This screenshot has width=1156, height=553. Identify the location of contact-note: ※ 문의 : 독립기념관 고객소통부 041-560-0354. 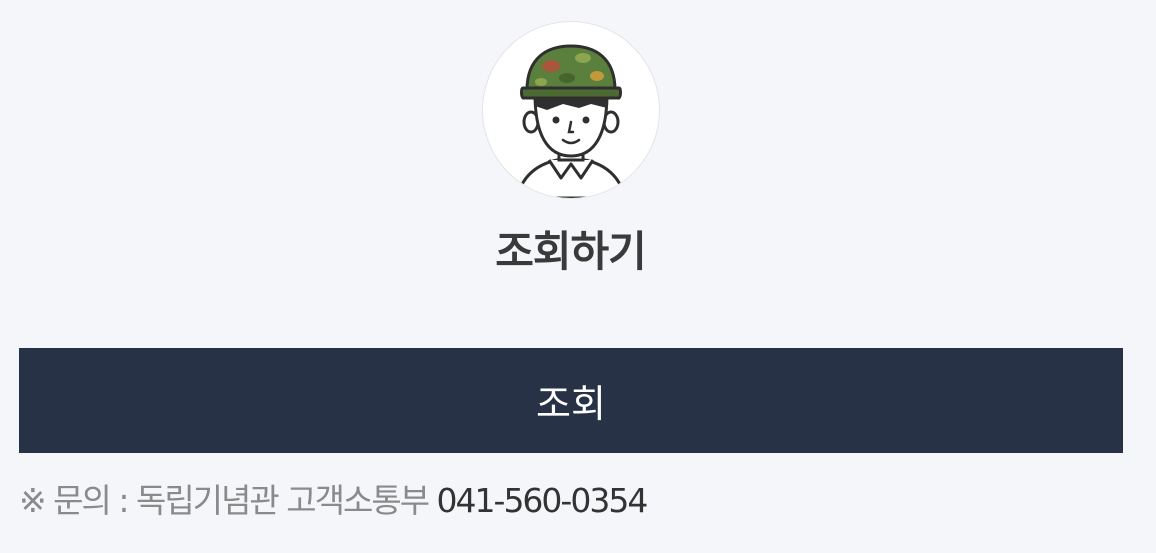
(334, 498).